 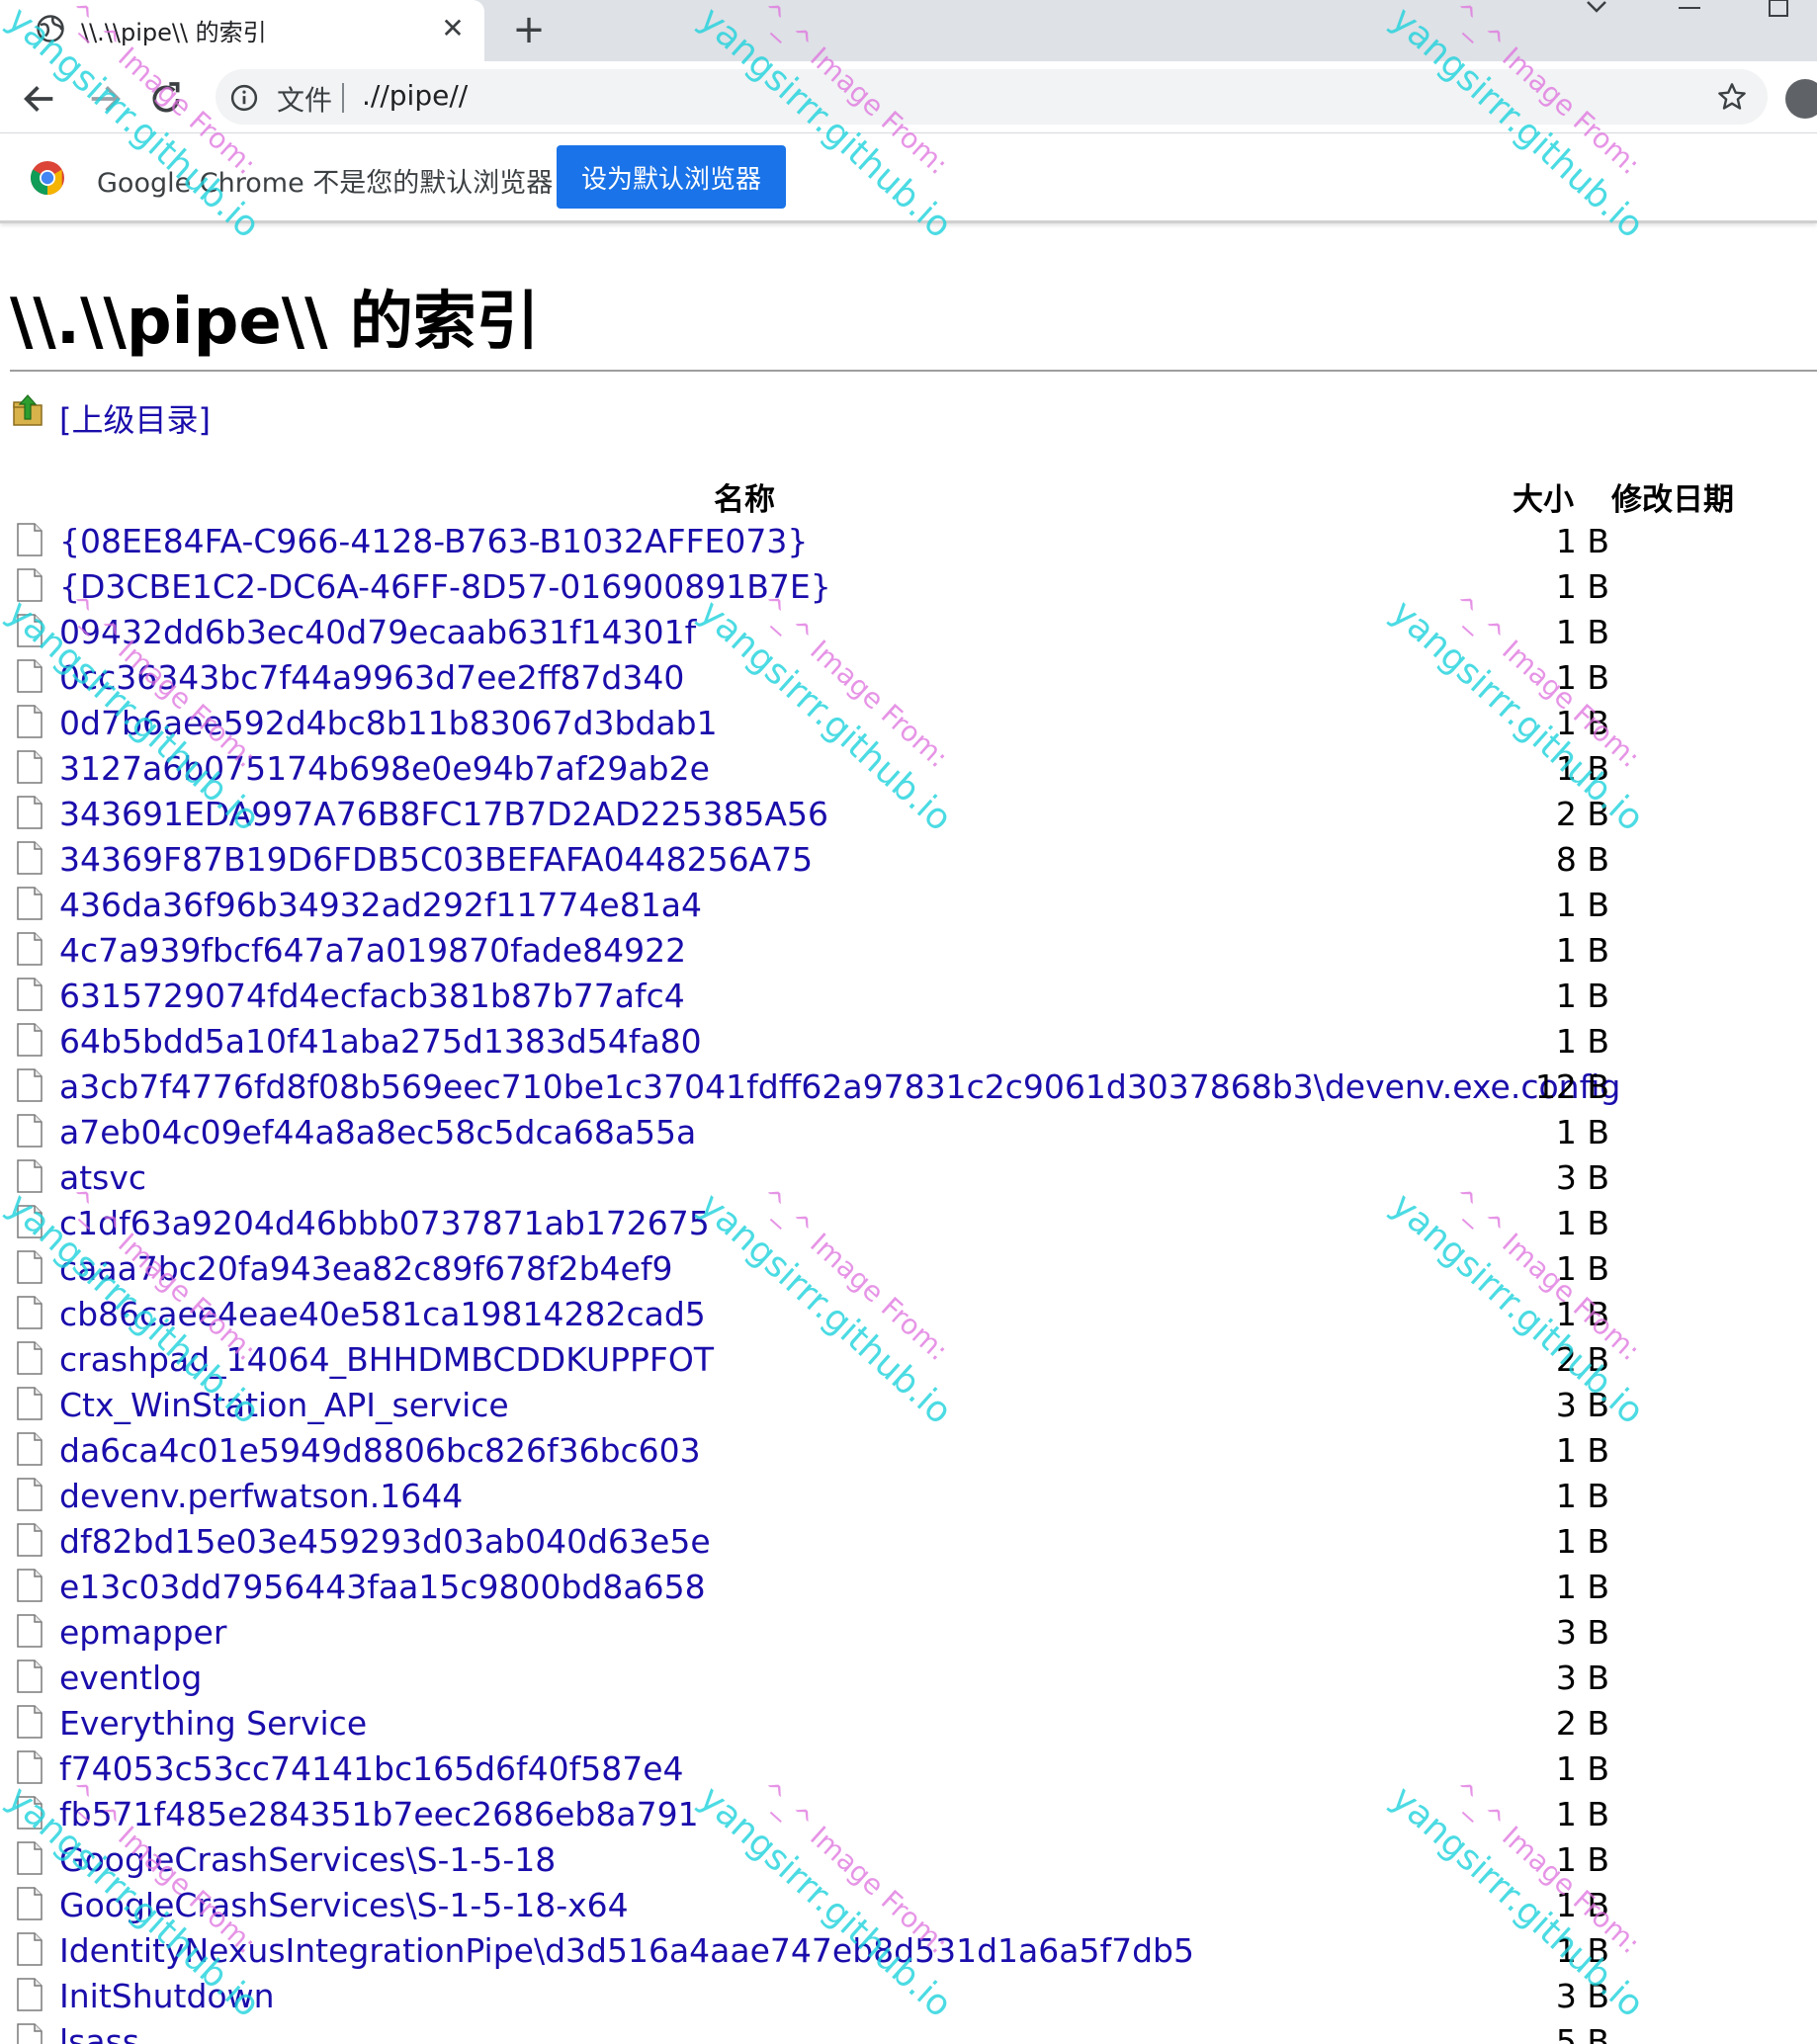 I want to click on file-row: 6315729074fd4ecfacb381b87b77afc4 1 B, so click(x=908, y=997).